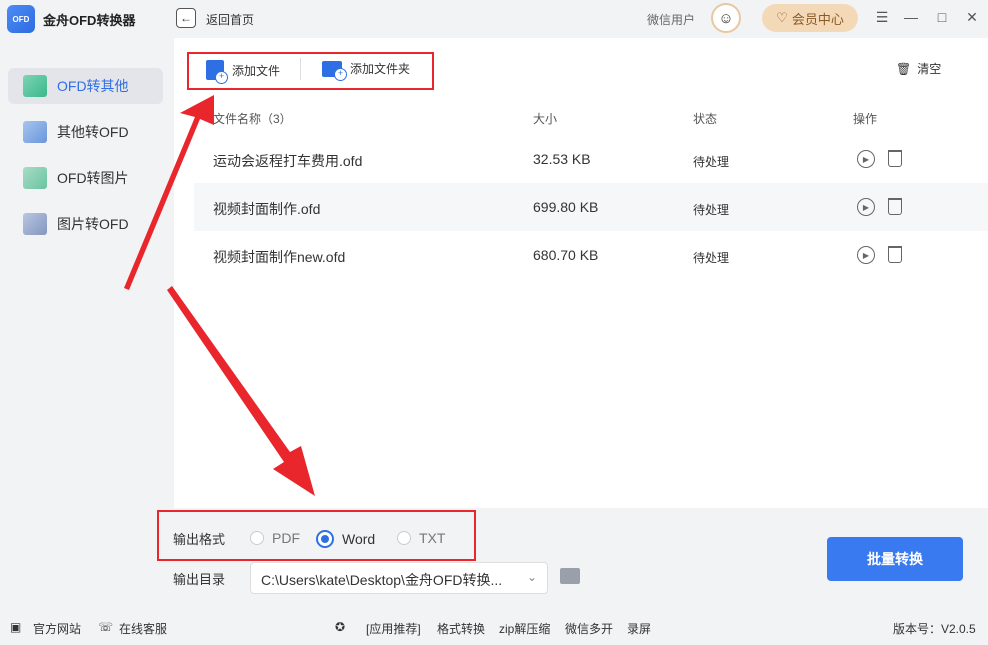  I want to click on file-name: 视频封面制作new.ofd, so click(279, 257).